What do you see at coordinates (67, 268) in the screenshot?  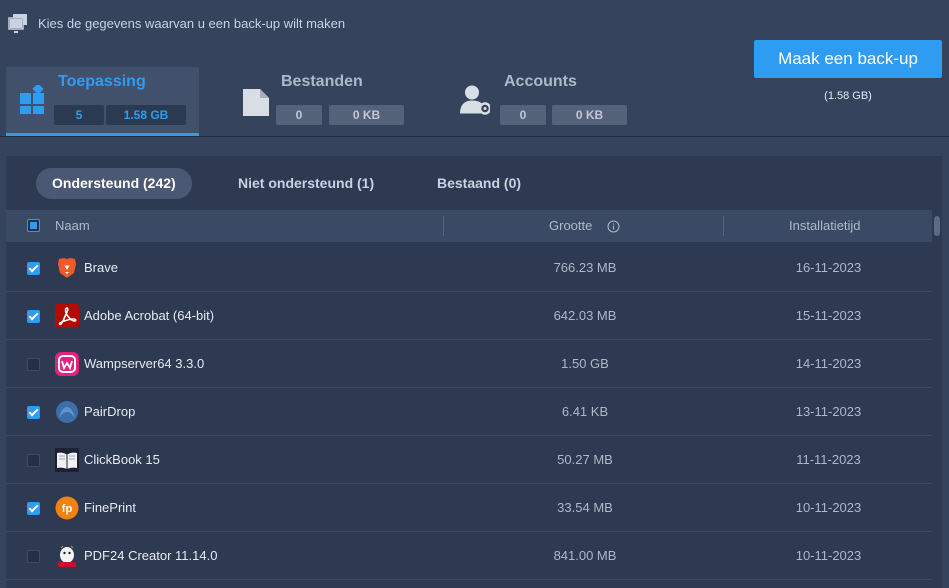 I see `brave-lion-icon` at bounding box center [67, 268].